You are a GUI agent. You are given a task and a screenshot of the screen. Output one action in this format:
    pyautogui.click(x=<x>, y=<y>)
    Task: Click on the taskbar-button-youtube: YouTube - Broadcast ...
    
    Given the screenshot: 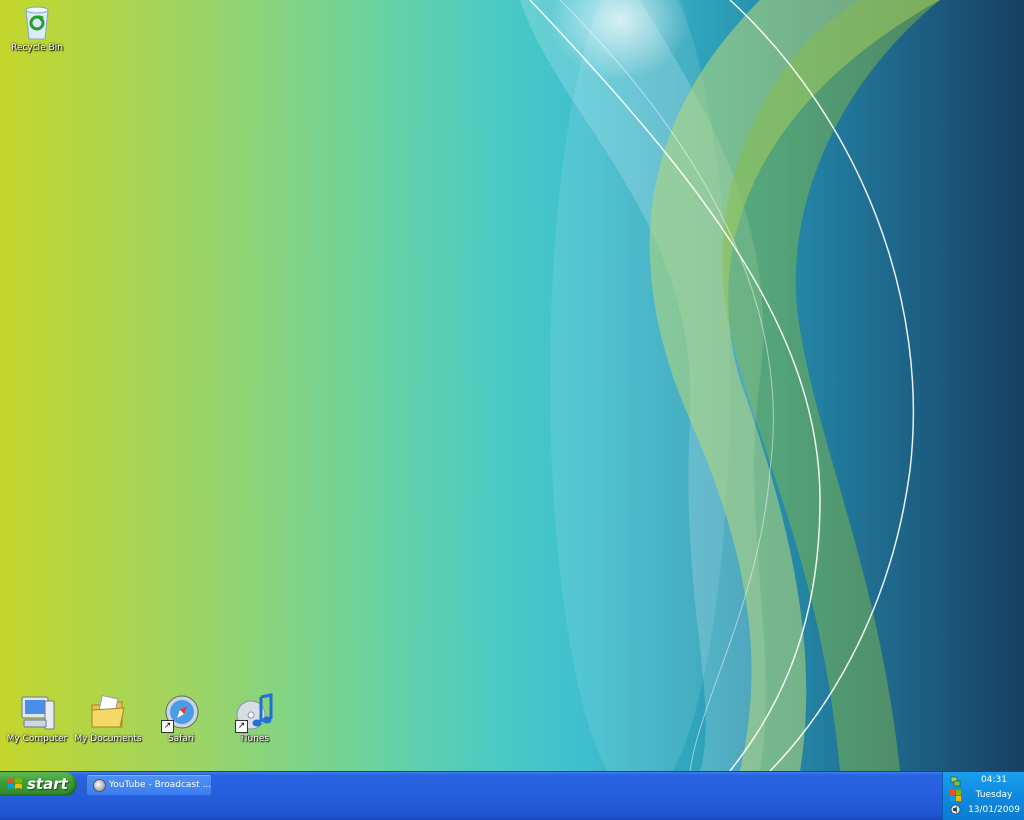 What is the action you would take?
    pyautogui.click(x=149, y=785)
    